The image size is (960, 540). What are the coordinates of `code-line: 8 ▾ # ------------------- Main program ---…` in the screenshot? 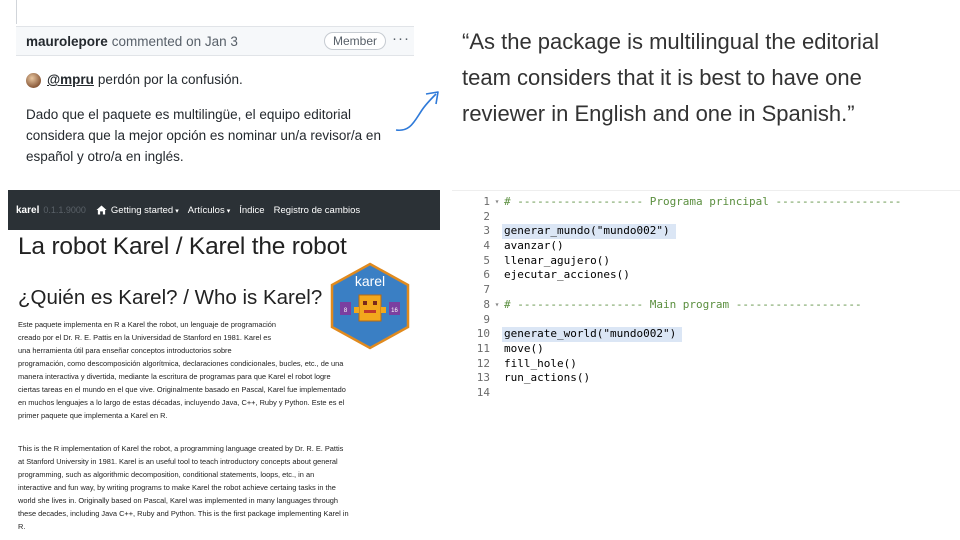 It's located at (706, 305).